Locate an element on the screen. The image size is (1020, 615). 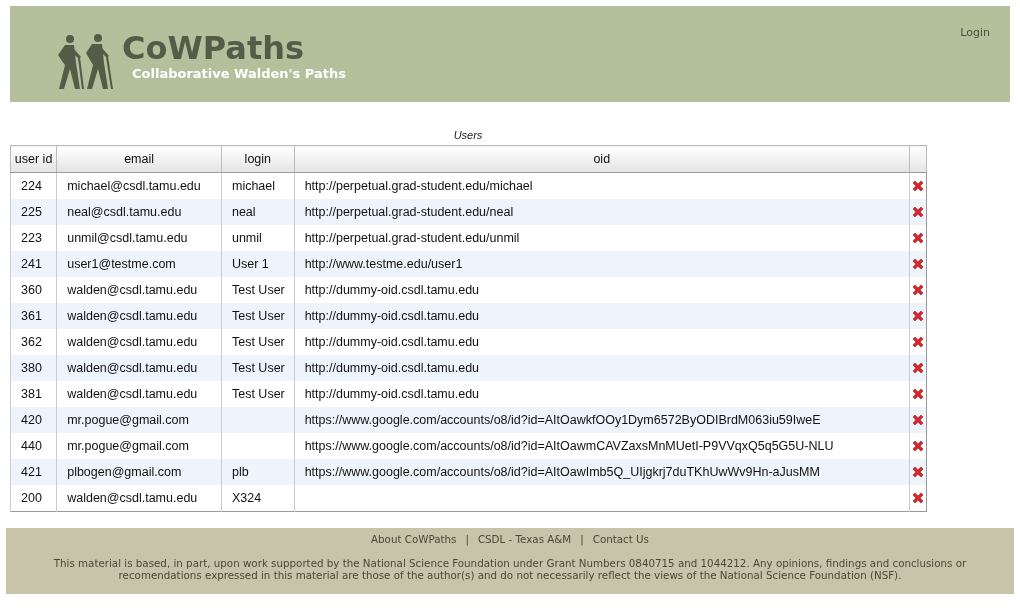
table-cell: 225 is located at coordinates (33, 212).